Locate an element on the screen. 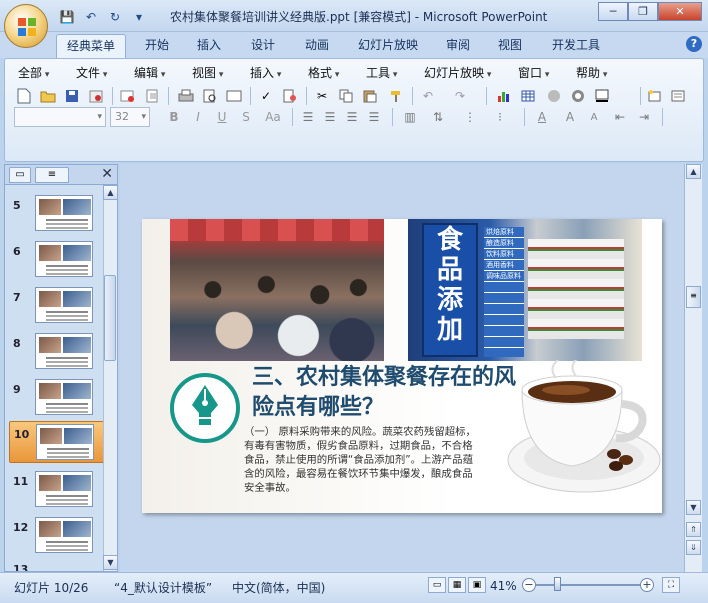  zoom-out-icon: − is located at coordinates (529, 585).